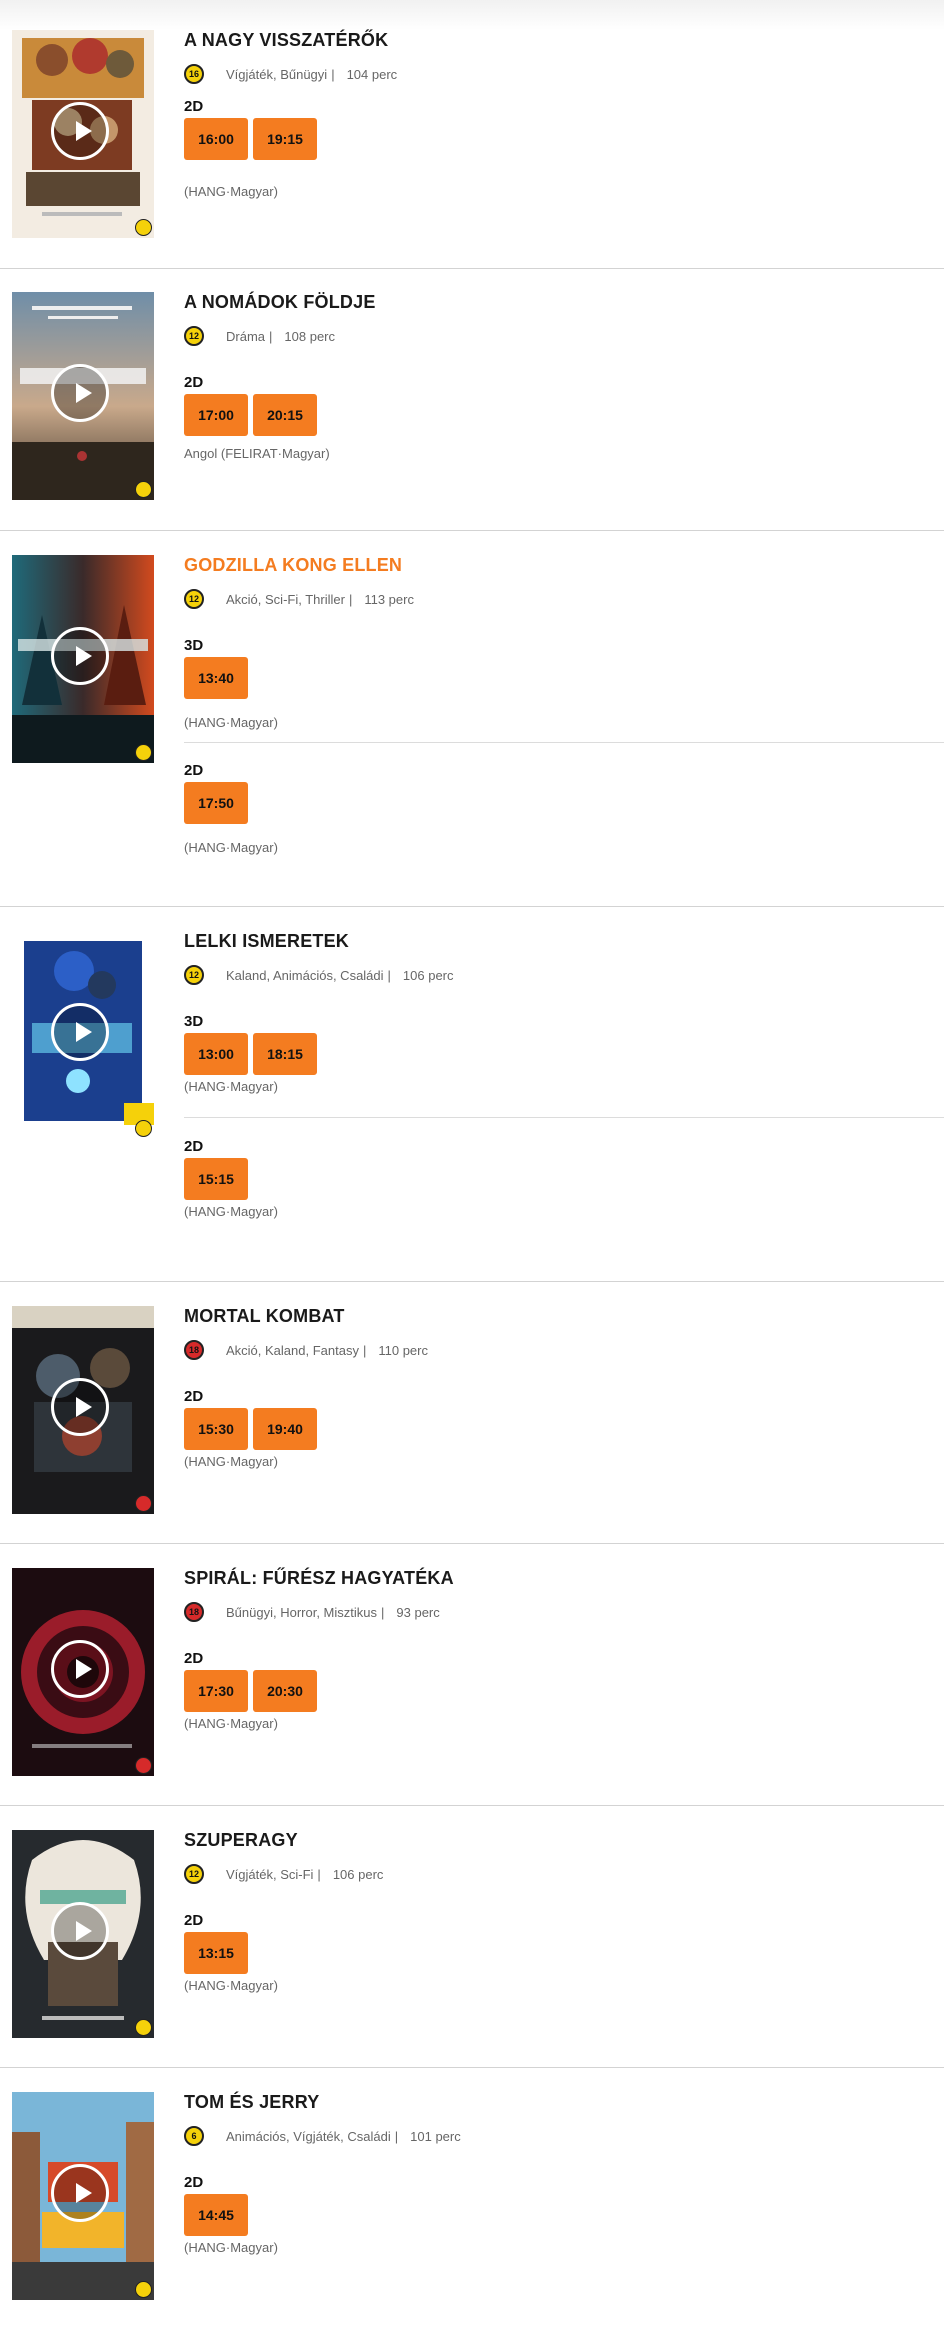 This screenshot has width=944, height=2343. Describe the element at coordinates (293, 565) in the screenshot. I see `movie-title: GODZILLA KONG ELLEN` at that location.